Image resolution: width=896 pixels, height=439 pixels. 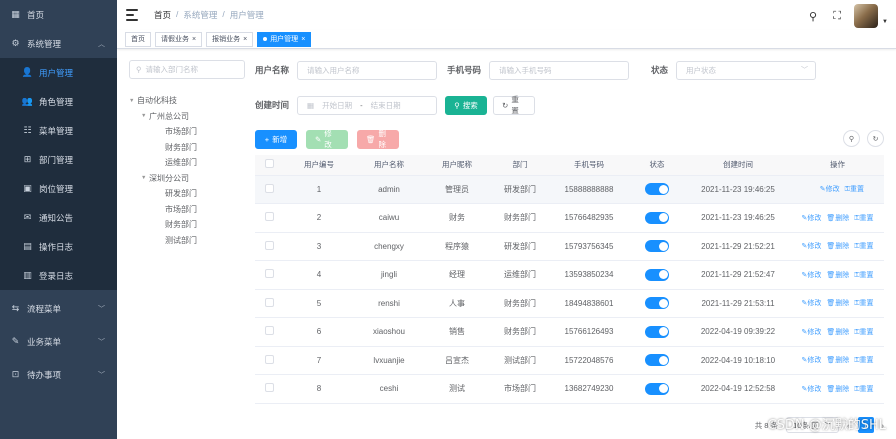 What do you see at coordinates (58, 217) in the screenshot?
I see `sidebar-item-notice: ✉ 通知公告` at bounding box center [58, 217].